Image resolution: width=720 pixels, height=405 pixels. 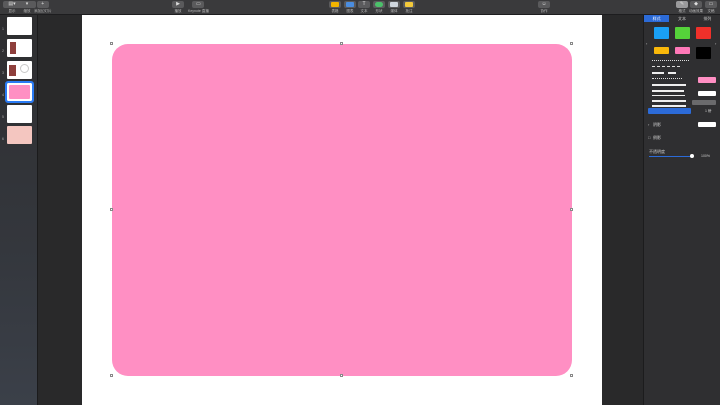 I want to click on table-icon, so click(x=335, y=4).